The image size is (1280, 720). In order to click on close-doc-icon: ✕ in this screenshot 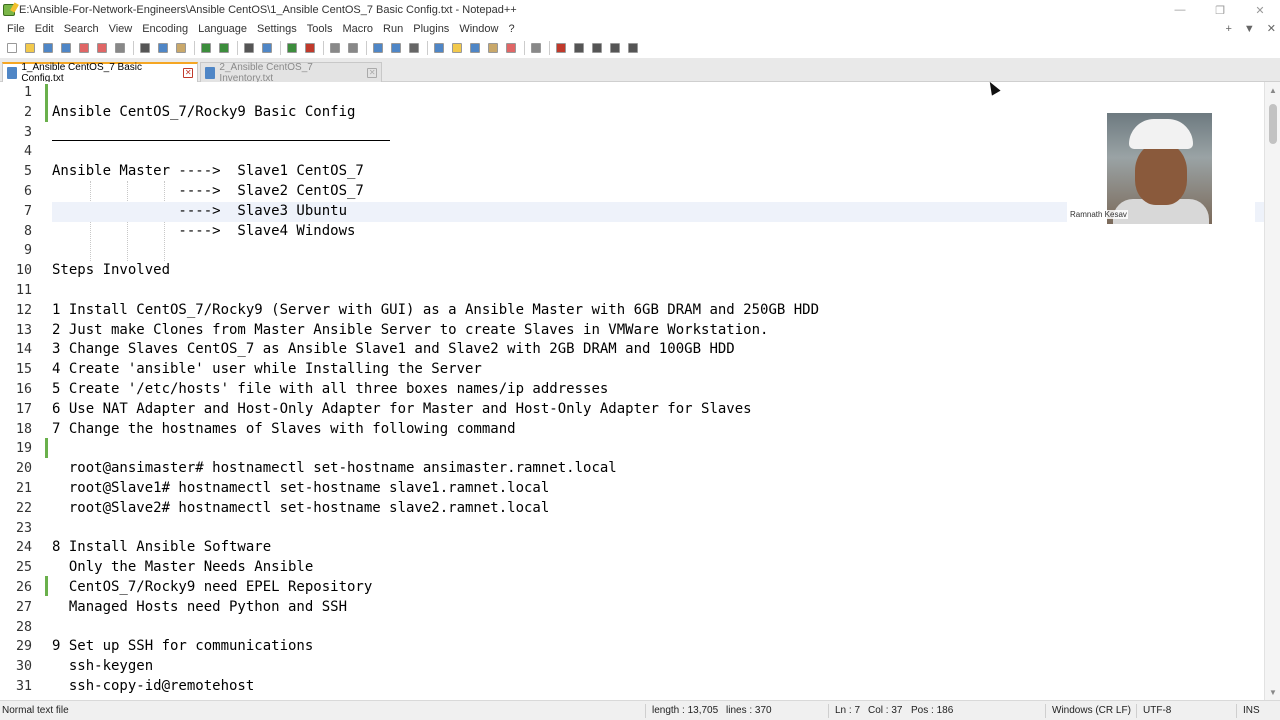, I will do `click(1271, 29)`.